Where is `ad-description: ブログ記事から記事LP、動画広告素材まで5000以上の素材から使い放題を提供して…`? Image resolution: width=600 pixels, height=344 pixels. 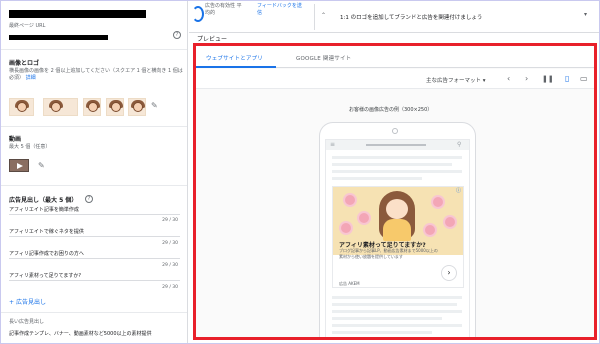 ad-description: ブログ記事から記事LP、動画広告素材まで5000以上の素材から使い放題を提供して… is located at coordinates (388, 253).